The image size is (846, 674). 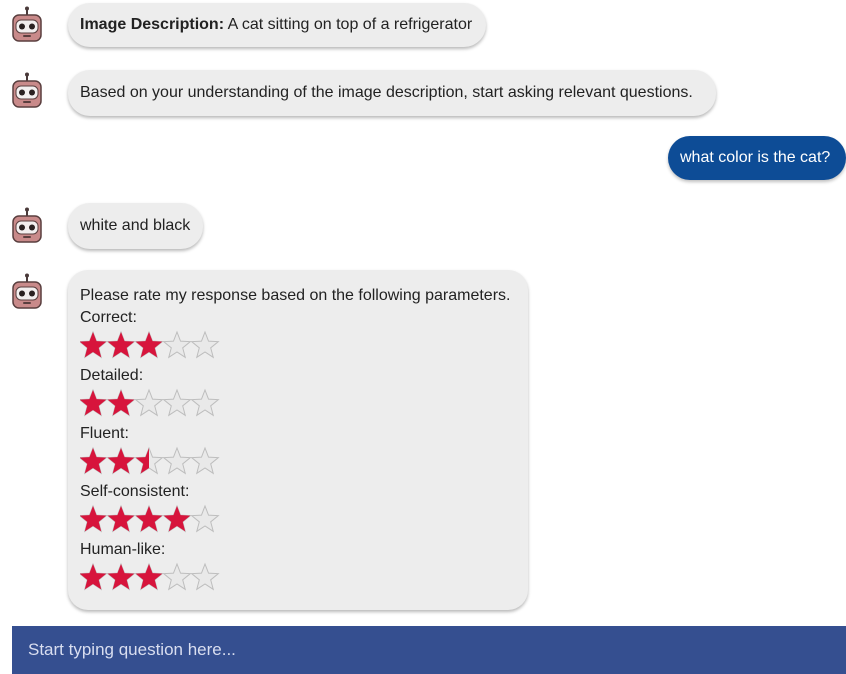 I want to click on question-input, so click(x=429, y=650).